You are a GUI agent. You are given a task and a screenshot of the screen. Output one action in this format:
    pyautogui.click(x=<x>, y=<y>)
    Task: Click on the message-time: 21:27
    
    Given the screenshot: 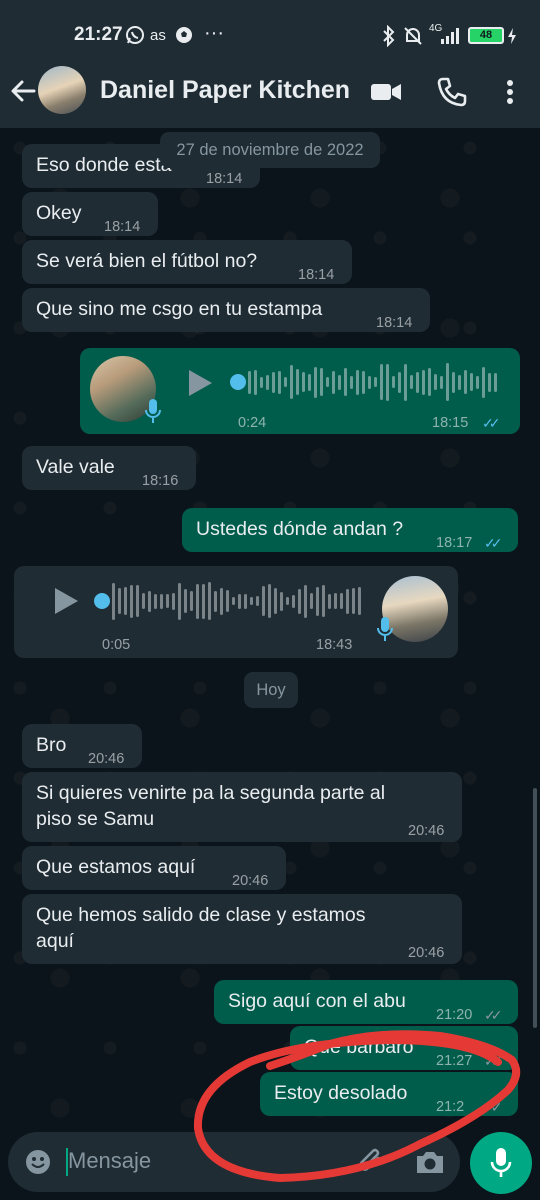 What is the action you would take?
    pyautogui.click(x=454, y=1061)
    